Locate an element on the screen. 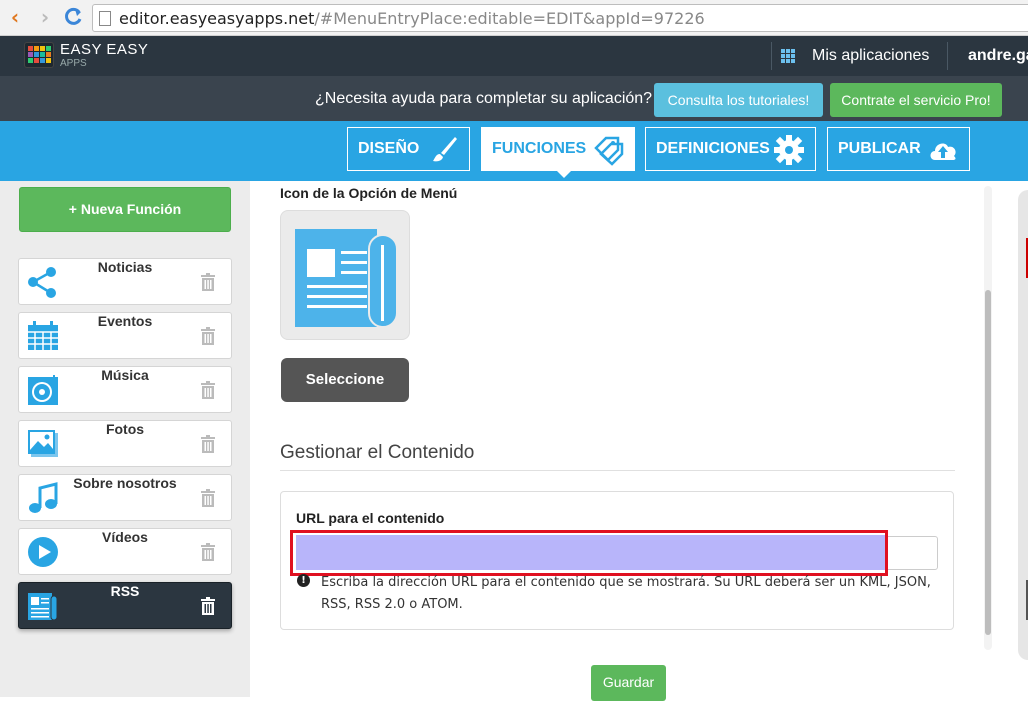 Image resolution: width=1028 pixels, height=701 pixels. sidebar-item-label: Noticias is located at coordinates (125, 267).